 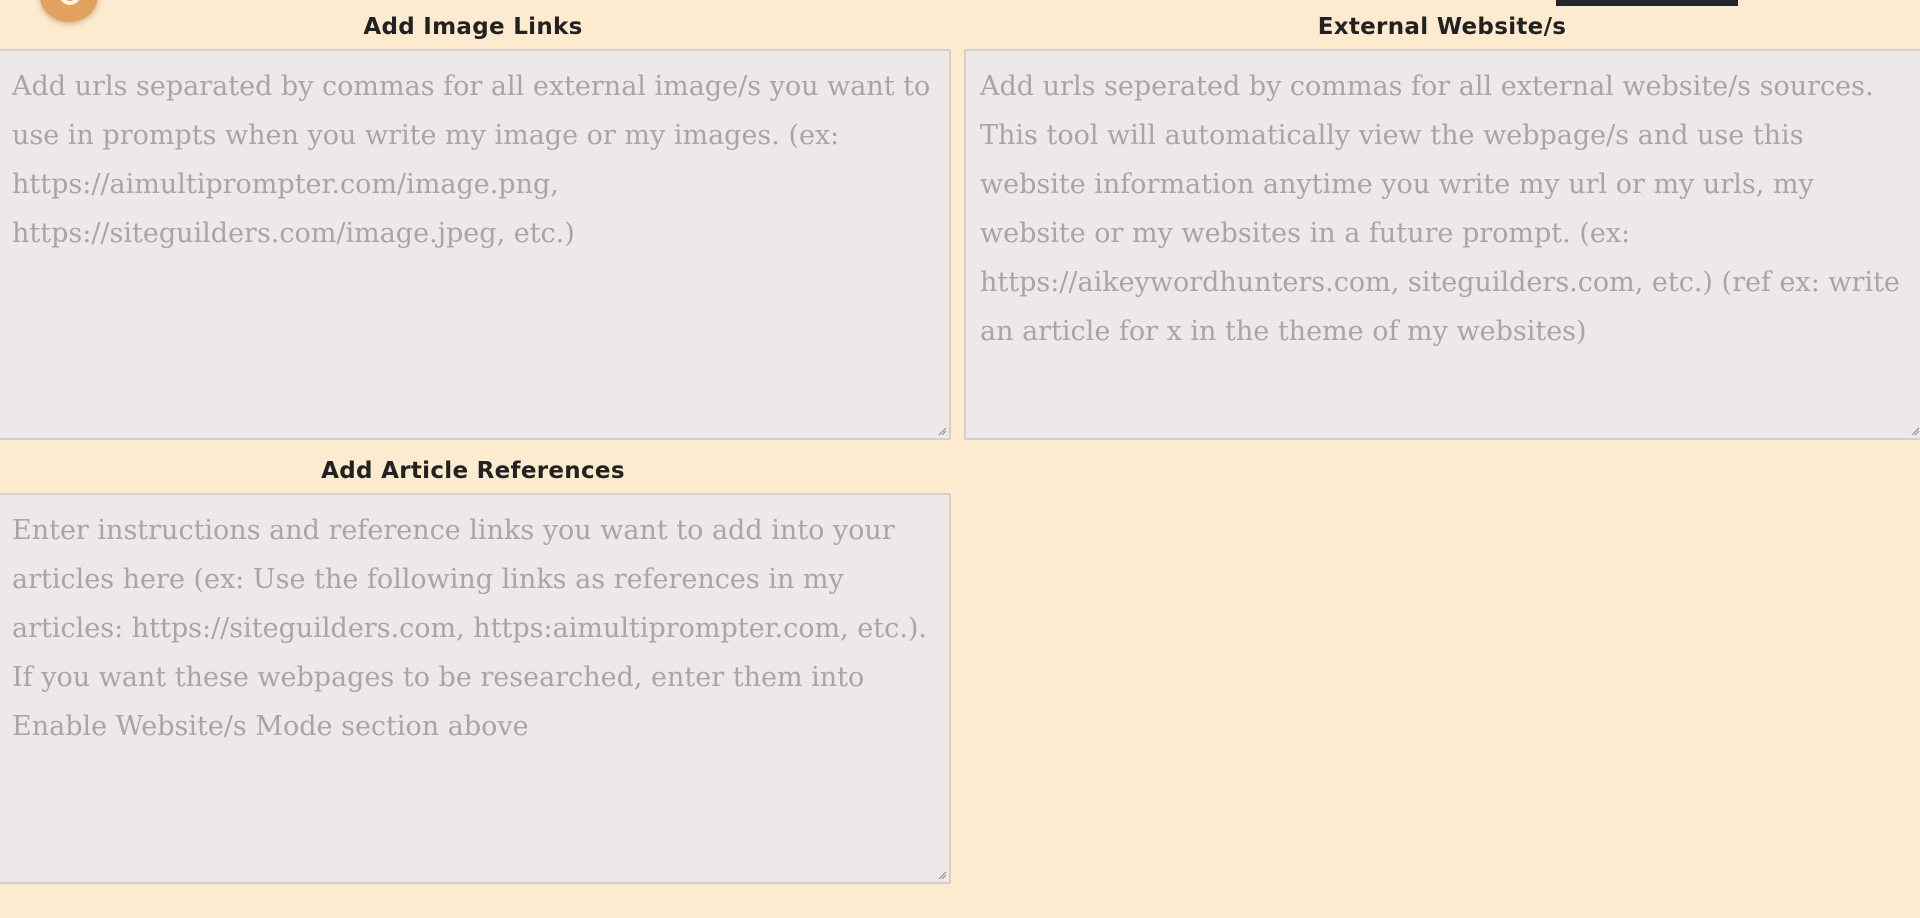 What do you see at coordinates (473, 471) in the screenshot?
I see `article-references-label: Add Article References` at bounding box center [473, 471].